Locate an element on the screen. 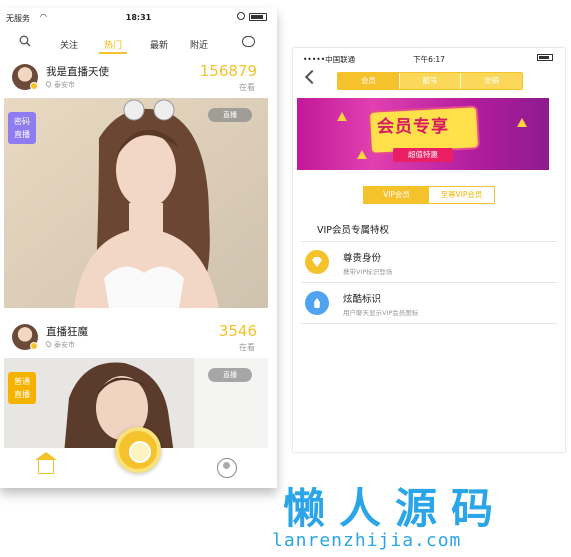  status-bar: 无服务 ◠ 18:31 is located at coordinates (138, 17).